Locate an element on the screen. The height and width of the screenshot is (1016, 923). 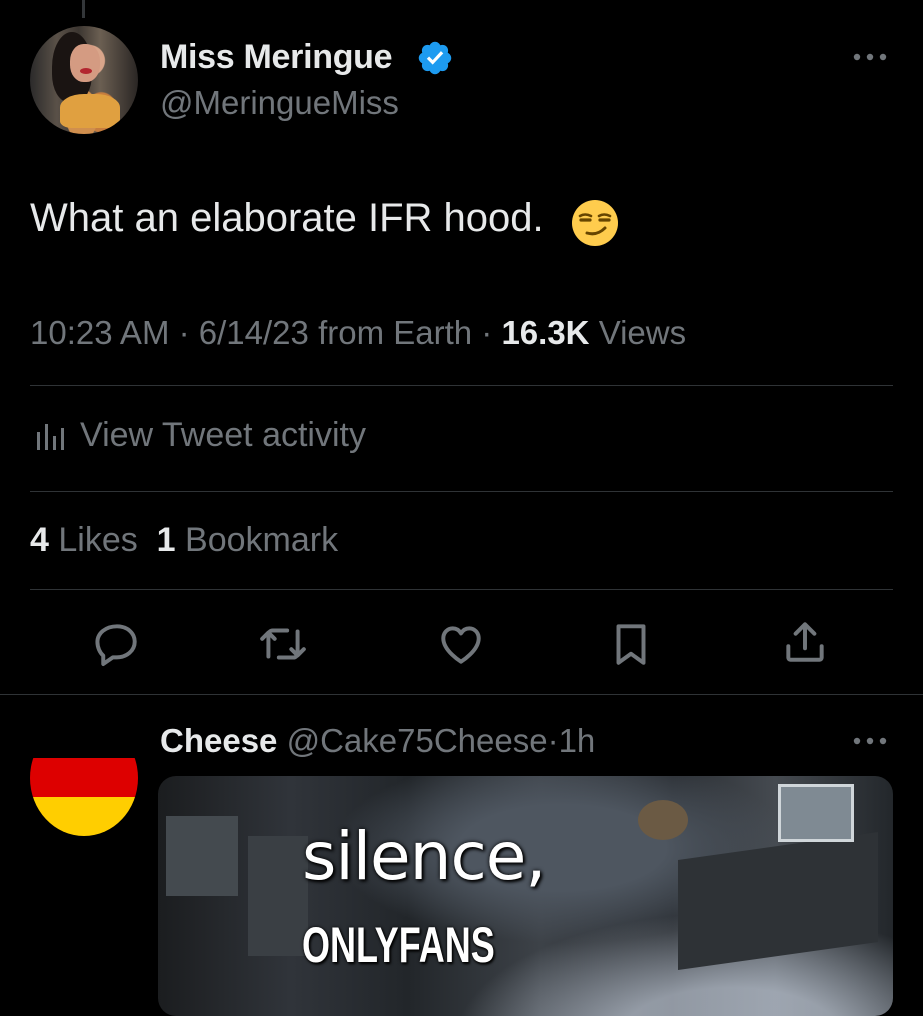
author-handle: @MeringueMiss is located at coordinates (279, 103).